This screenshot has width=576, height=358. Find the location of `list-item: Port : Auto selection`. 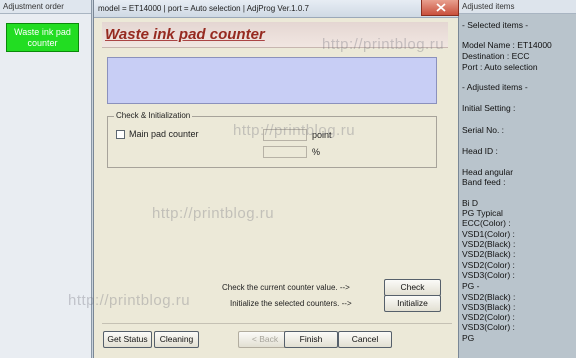

list-item: Port : Auto selection is located at coordinates (500, 67).